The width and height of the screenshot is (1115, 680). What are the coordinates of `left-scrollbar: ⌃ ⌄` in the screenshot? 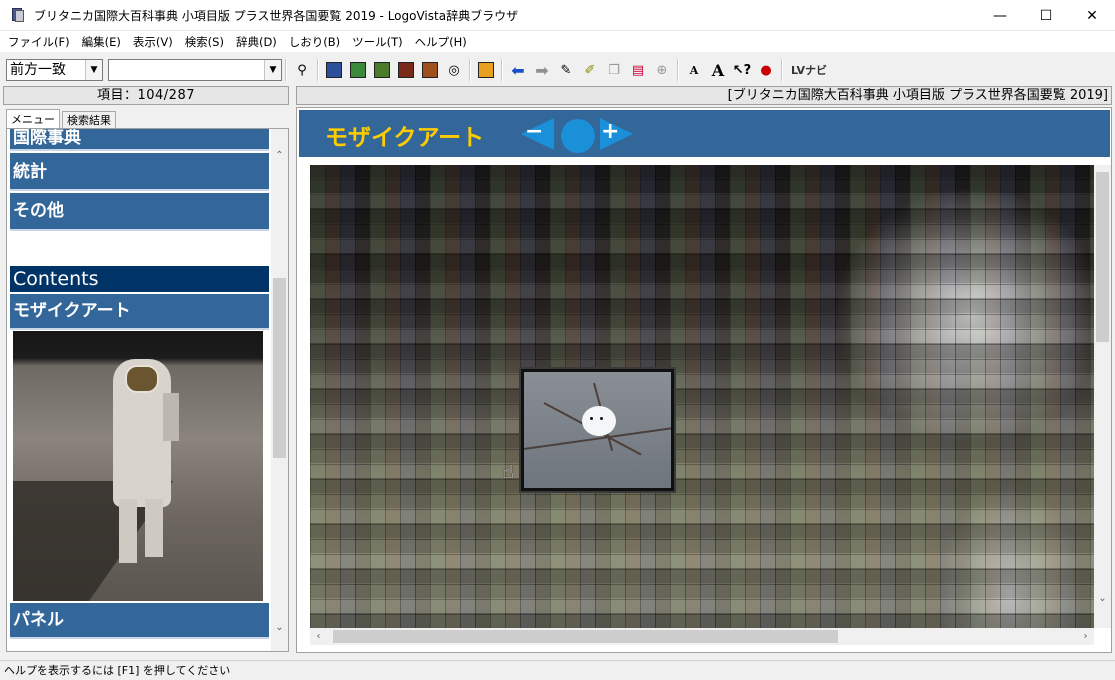 It's located at (279, 390).